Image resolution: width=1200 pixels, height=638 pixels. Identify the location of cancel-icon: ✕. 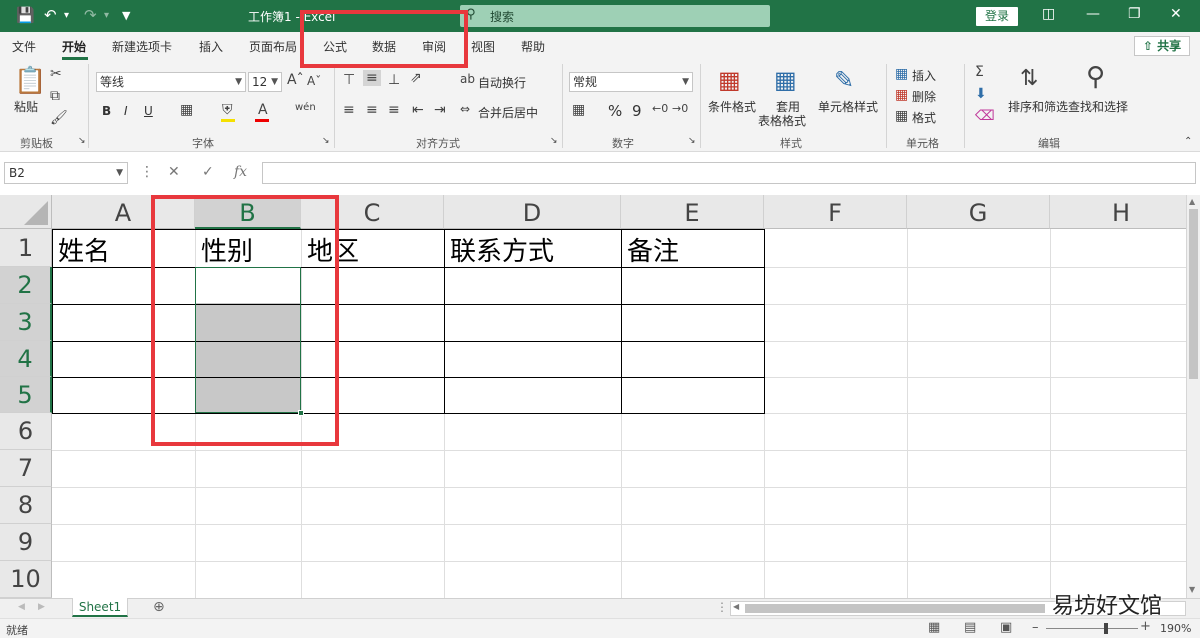
(174, 172).